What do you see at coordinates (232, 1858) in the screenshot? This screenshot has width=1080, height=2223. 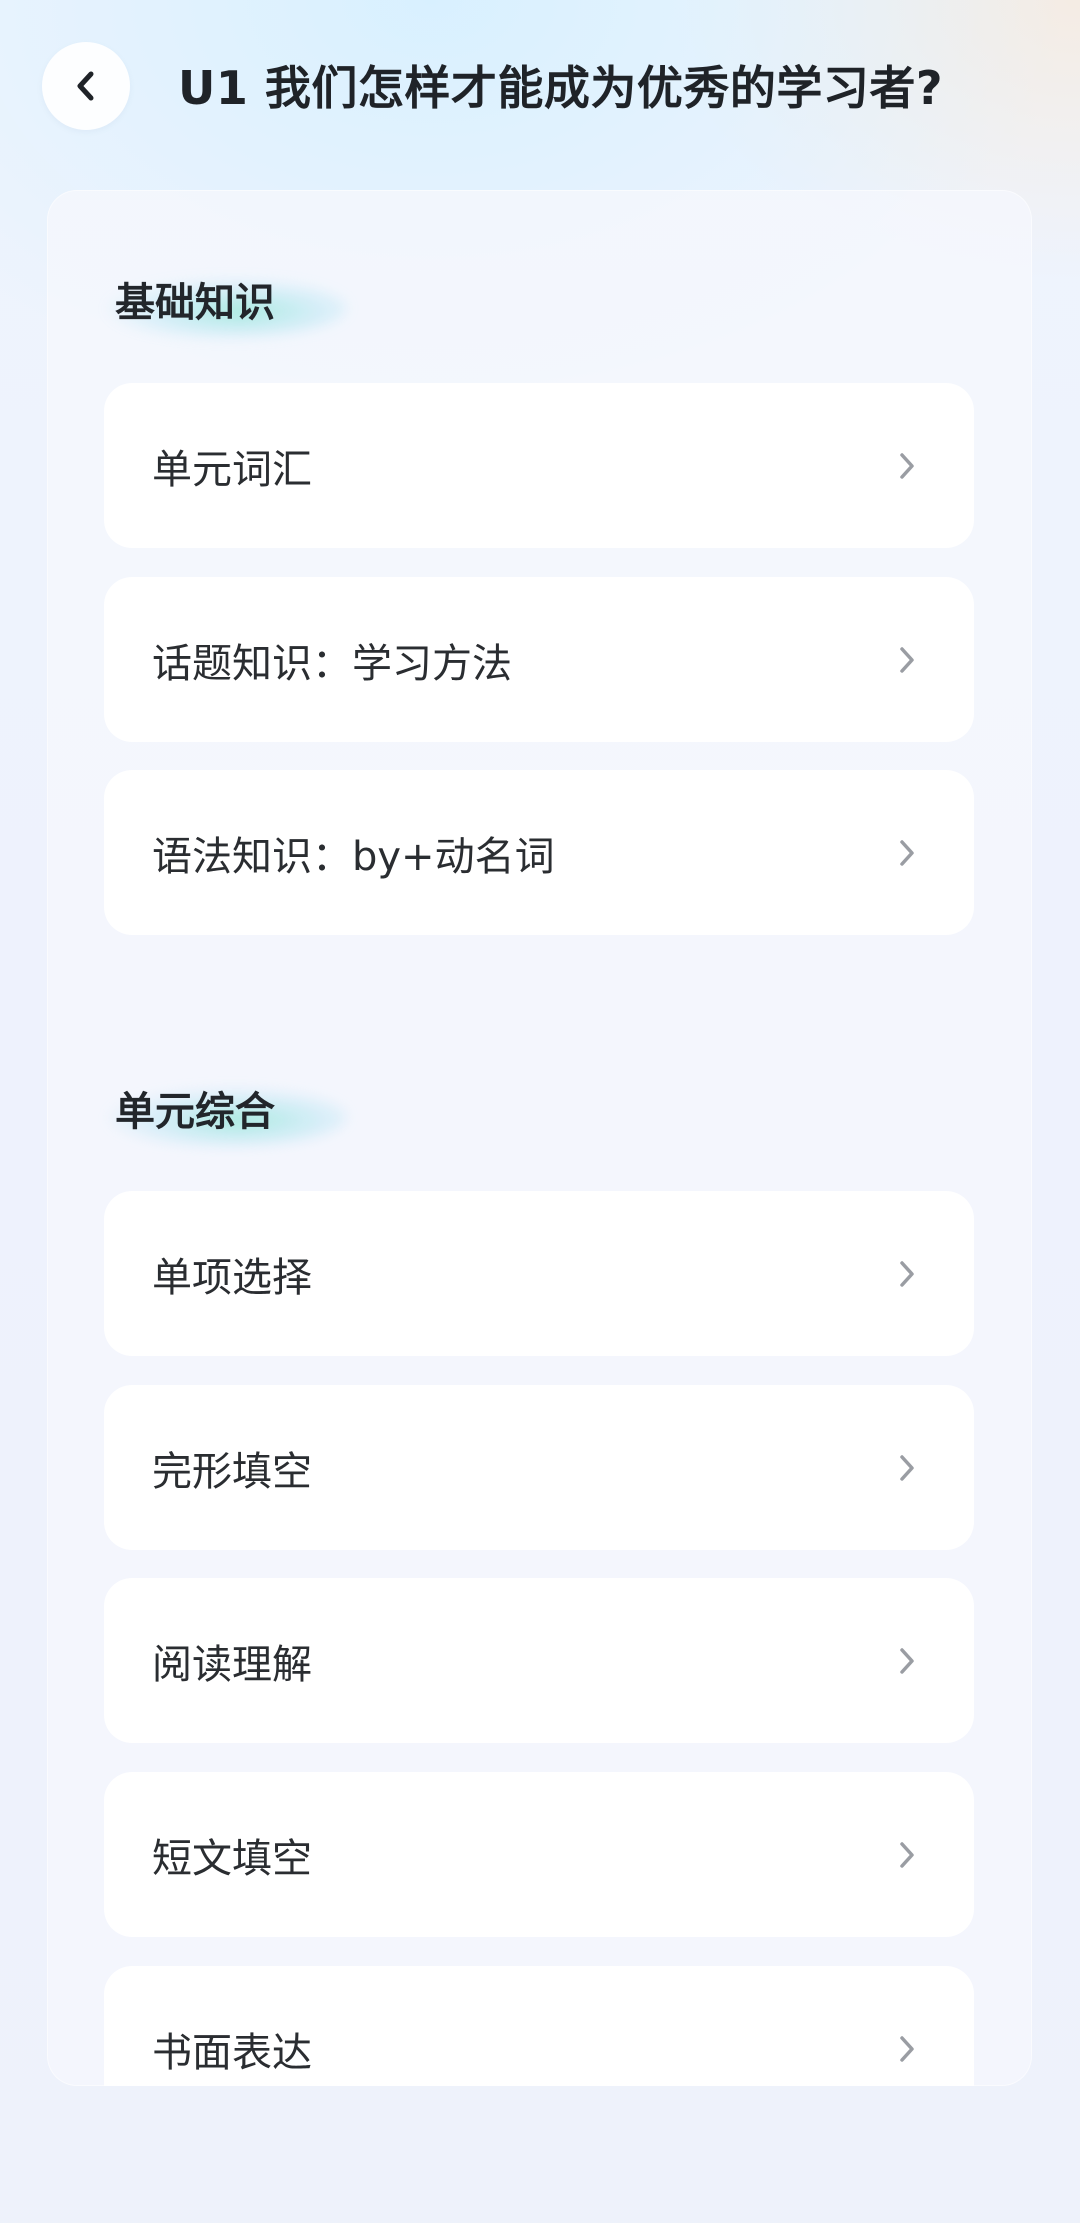 I see `list-item-label: 短文填空` at bounding box center [232, 1858].